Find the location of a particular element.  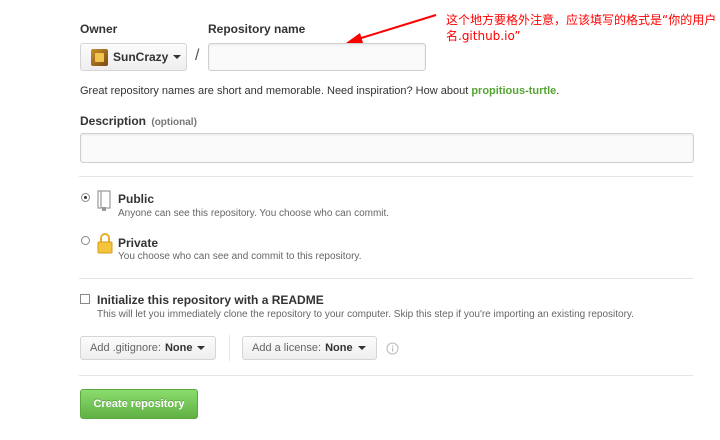

description-input is located at coordinates (387, 148).